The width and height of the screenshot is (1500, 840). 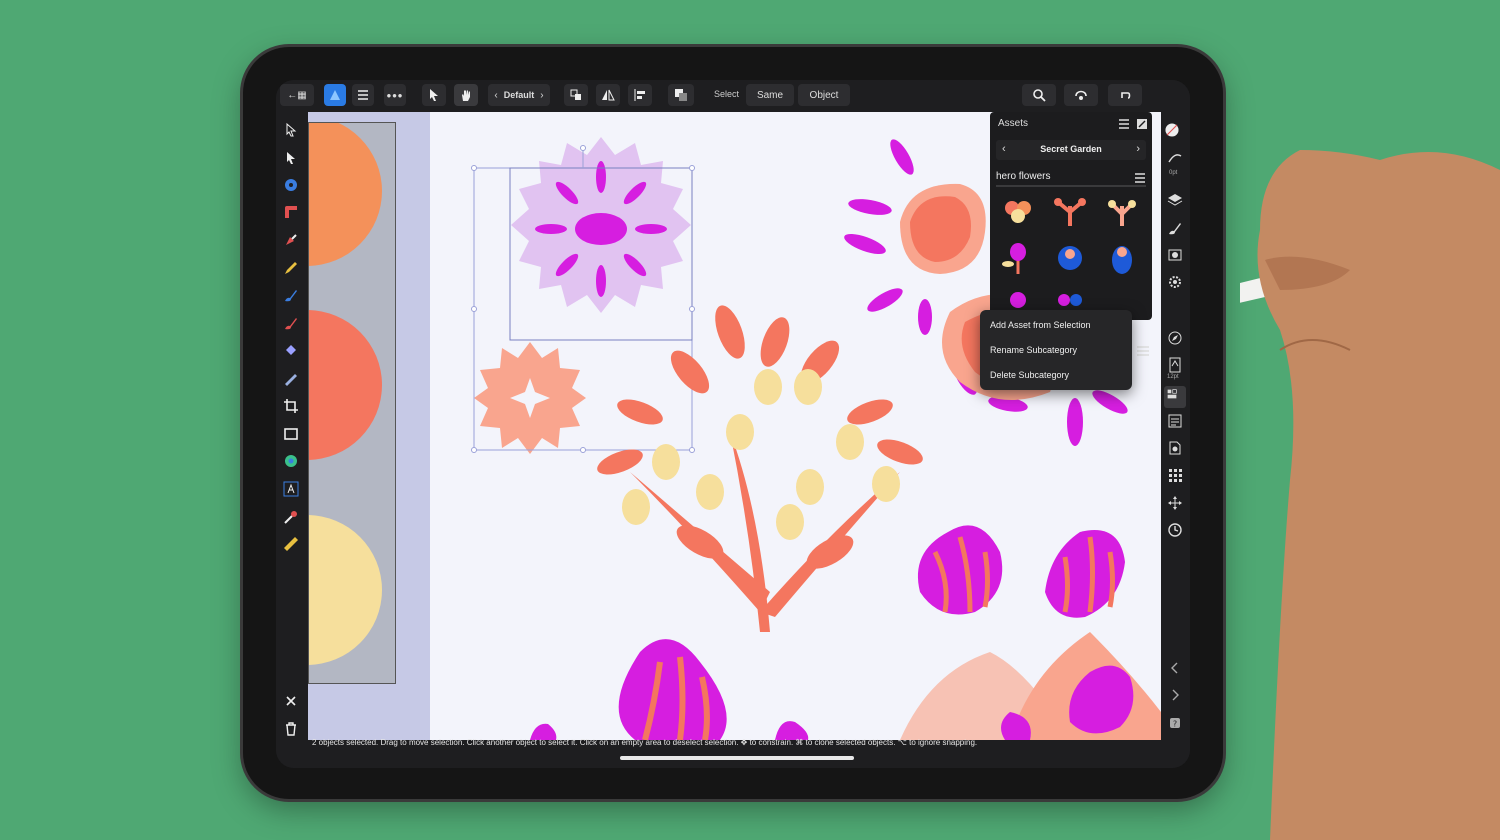 I want to click on color-tab, so click(x=1175, y=133).